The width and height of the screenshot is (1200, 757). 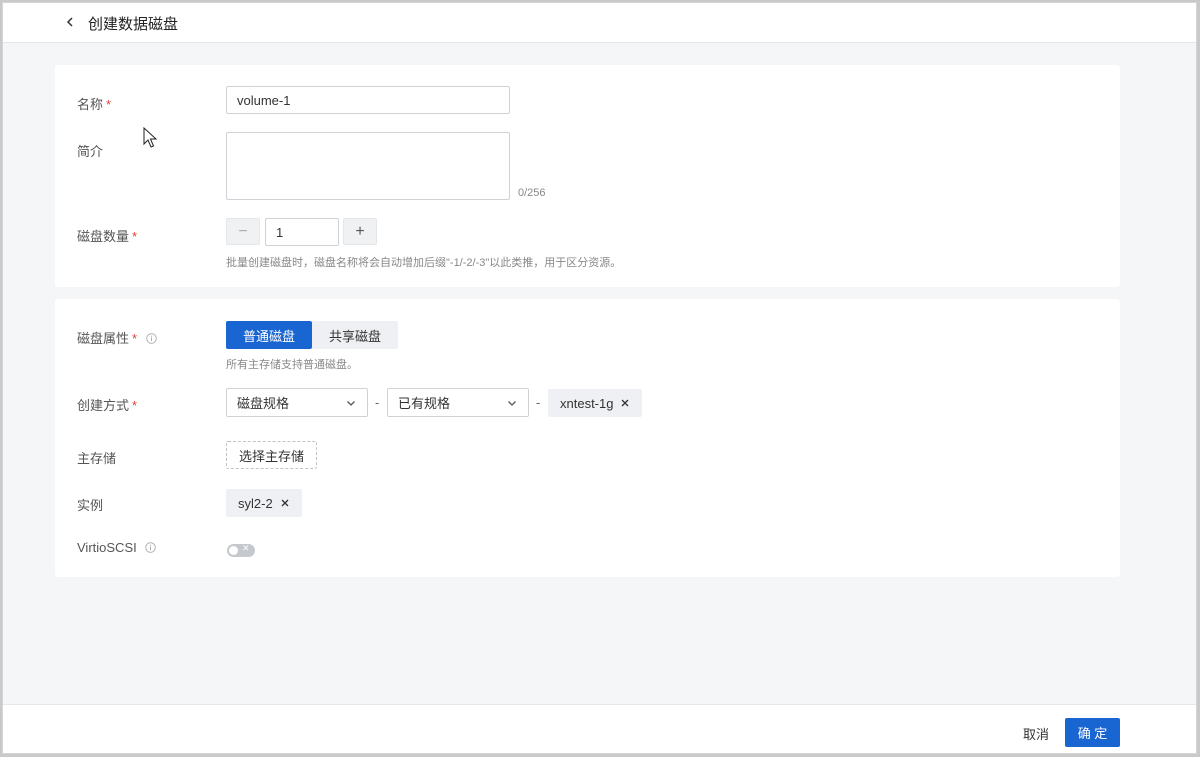 What do you see at coordinates (302, 232) in the screenshot?
I see `disk-count-input` at bounding box center [302, 232].